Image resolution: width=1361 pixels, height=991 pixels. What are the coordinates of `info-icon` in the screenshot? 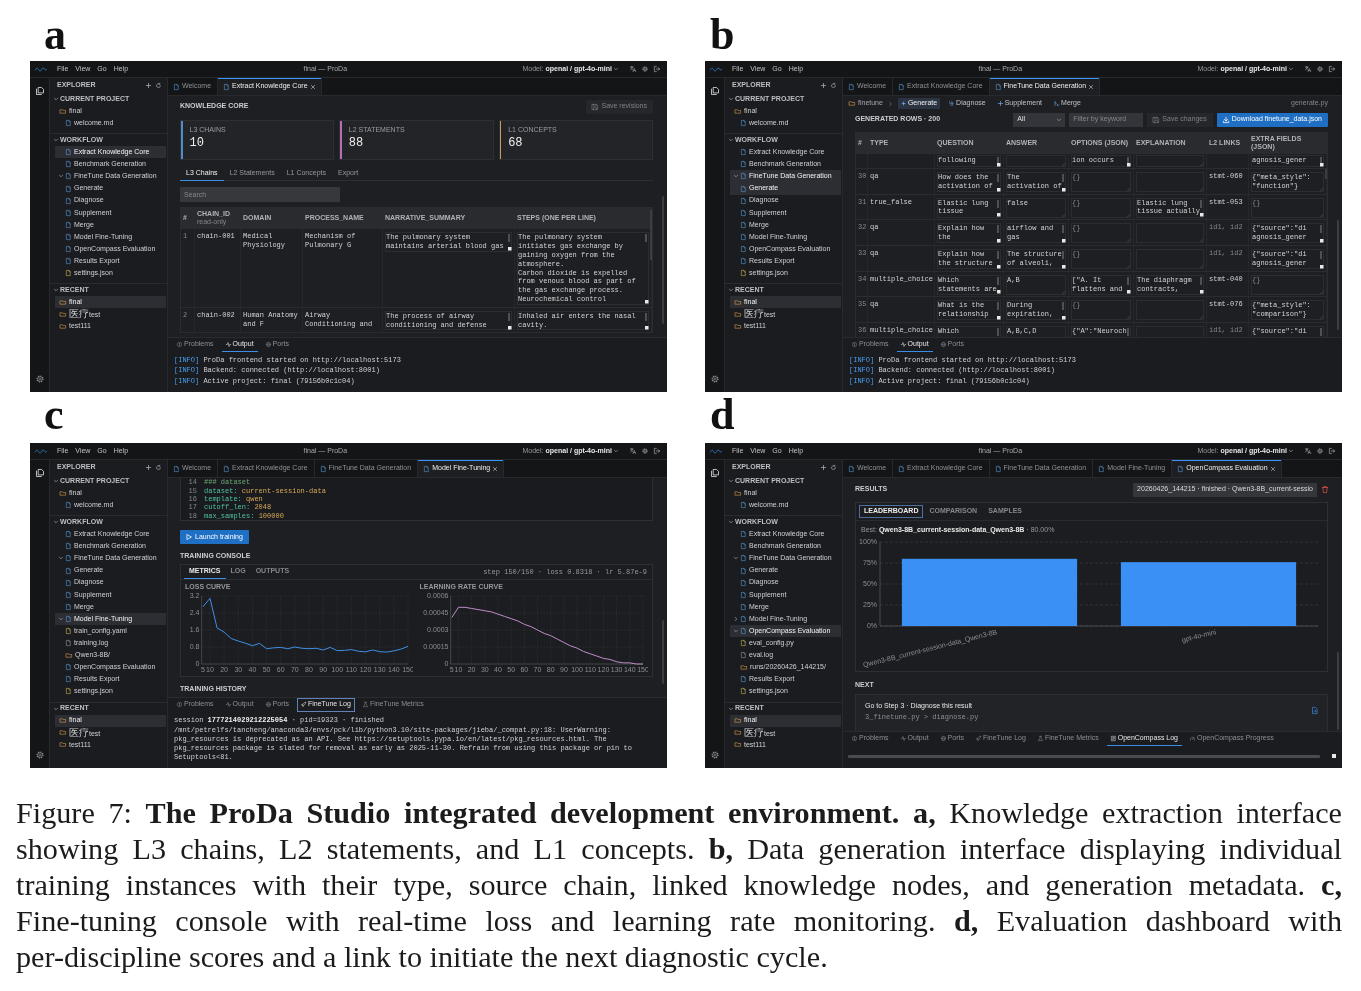 It's located at (854, 345).